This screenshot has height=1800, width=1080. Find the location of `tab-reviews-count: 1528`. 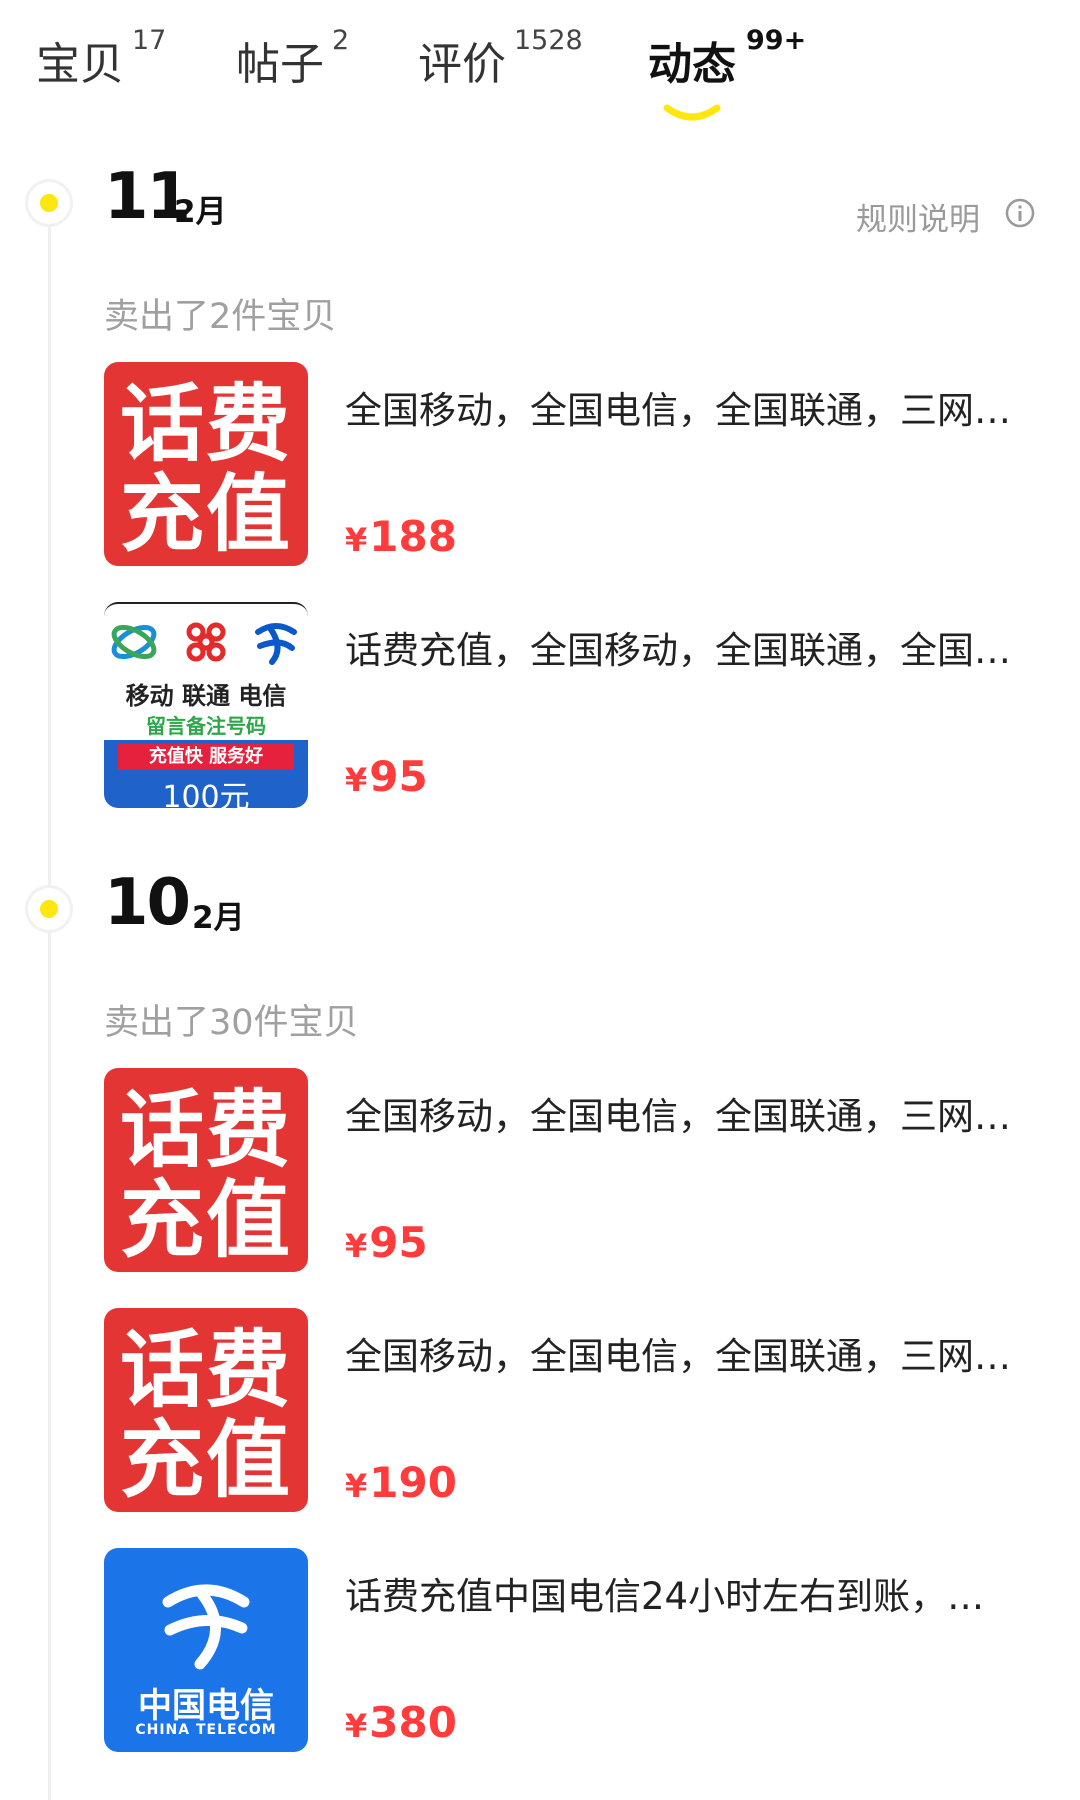

tab-reviews-count: 1528 is located at coordinates (548, 40).